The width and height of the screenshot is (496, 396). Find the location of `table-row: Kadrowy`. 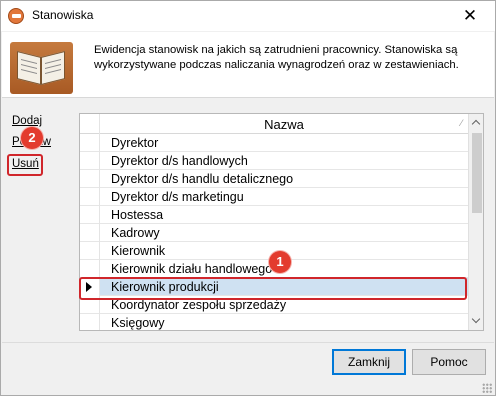

table-row: Kadrowy is located at coordinates (274, 233).